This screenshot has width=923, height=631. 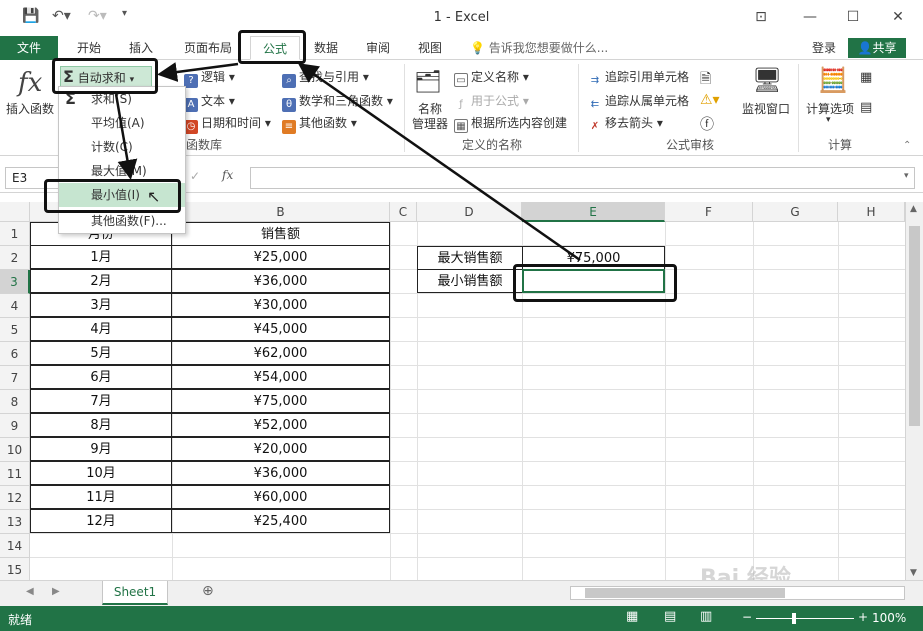 What do you see at coordinates (747, 617) in the screenshot?
I see `zoom-out-icon: −` at bounding box center [747, 617].